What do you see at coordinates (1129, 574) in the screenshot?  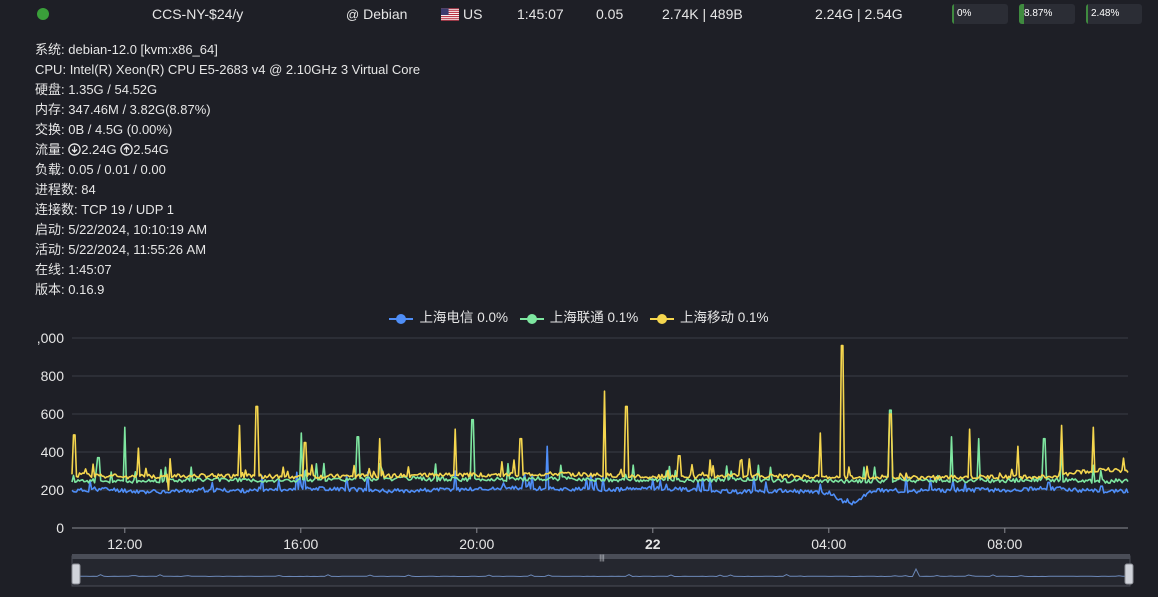 I see `zoom-handle-right` at bounding box center [1129, 574].